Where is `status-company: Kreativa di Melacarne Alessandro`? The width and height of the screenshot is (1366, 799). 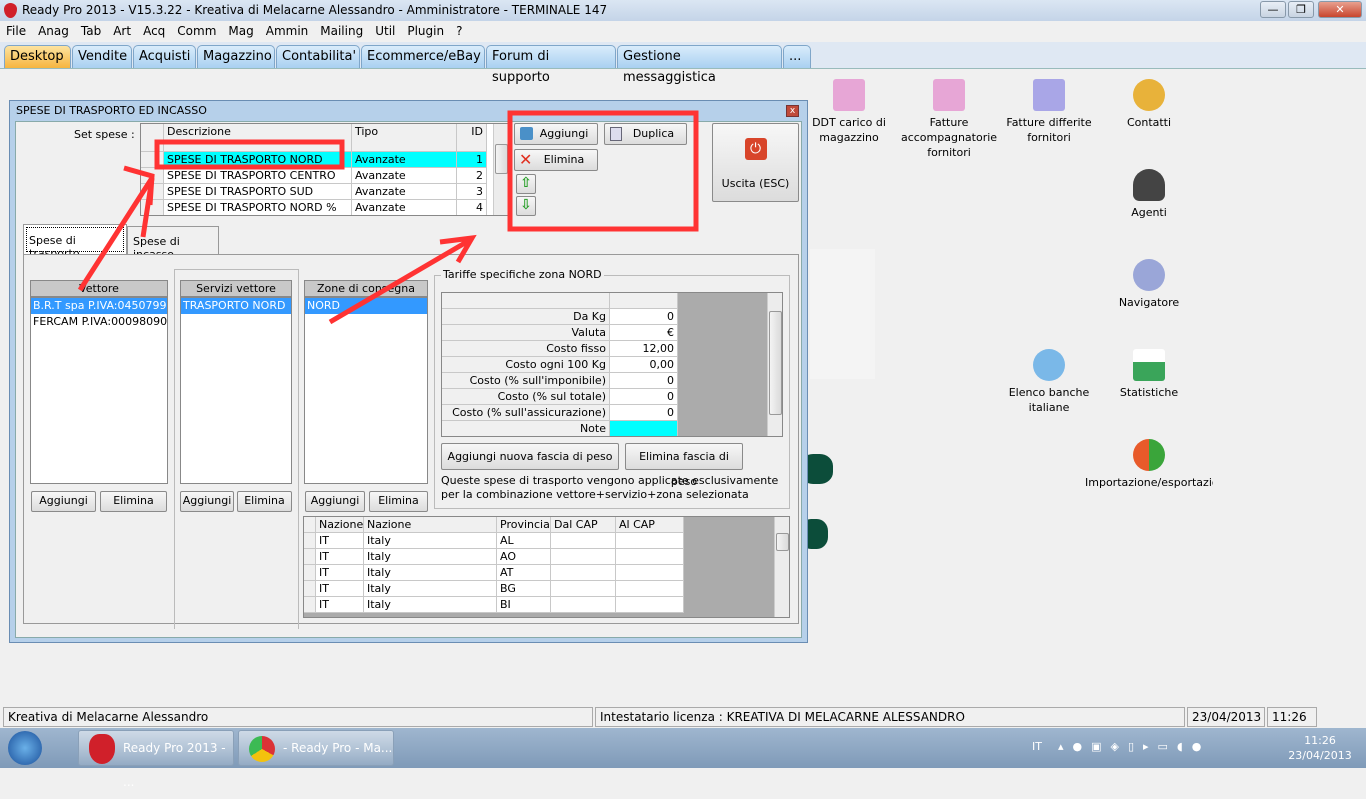
status-company: Kreativa di Melacarne Alessandro is located at coordinates (298, 717).